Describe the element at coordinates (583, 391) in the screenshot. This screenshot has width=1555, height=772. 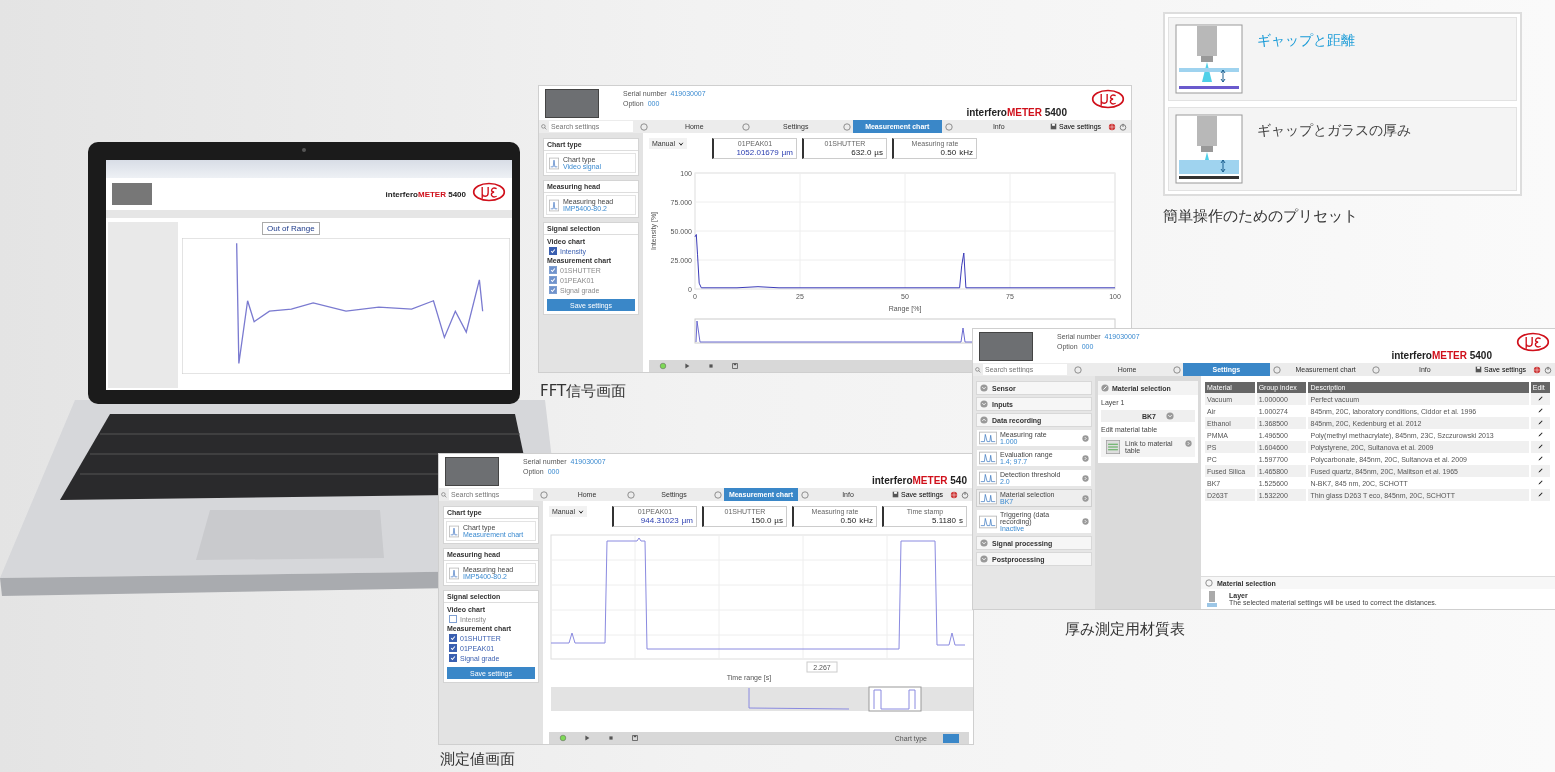
I see `caption: FFT信号画面` at that location.